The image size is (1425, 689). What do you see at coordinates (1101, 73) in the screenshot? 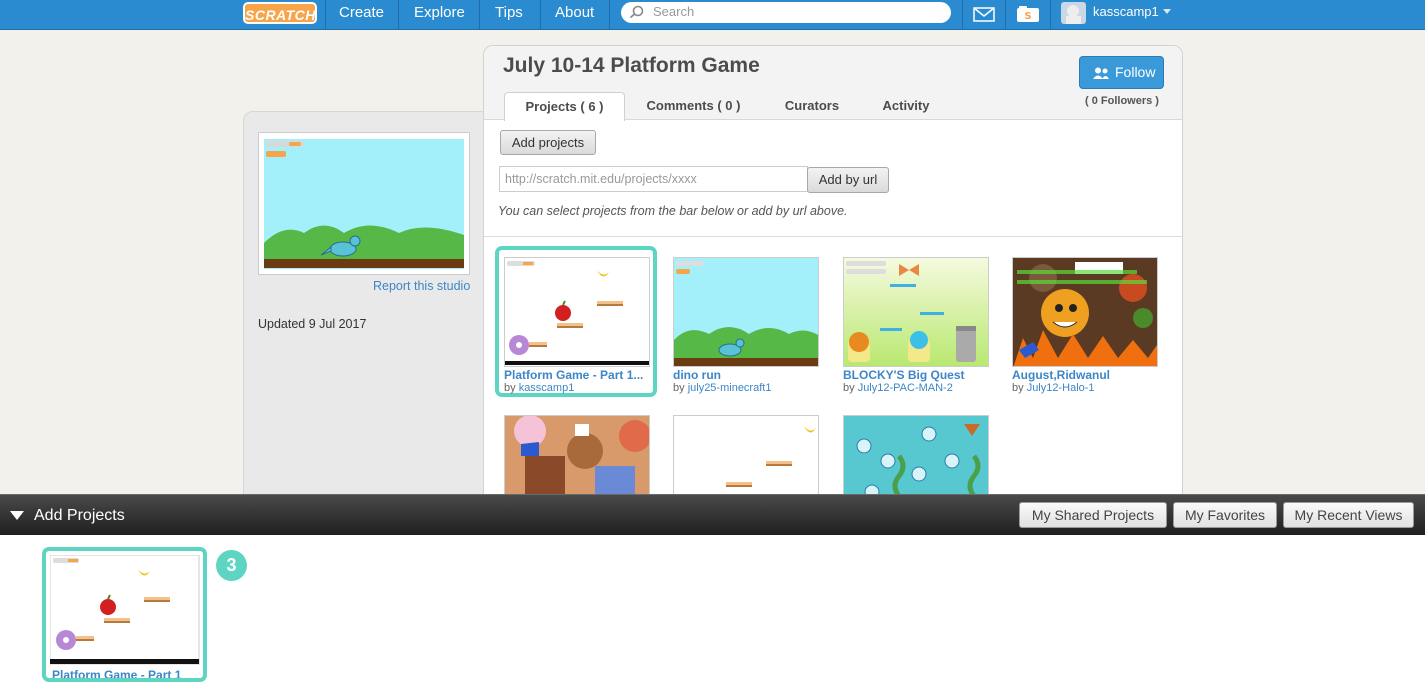
I see `users-icon` at bounding box center [1101, 73].